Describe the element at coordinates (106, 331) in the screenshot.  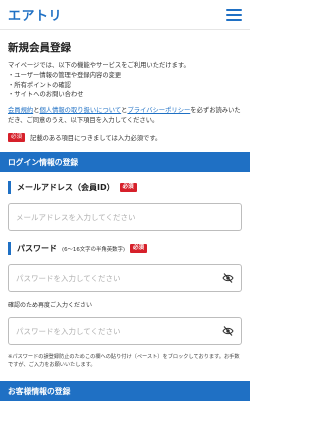
I see `confirm-password-input` at that location.